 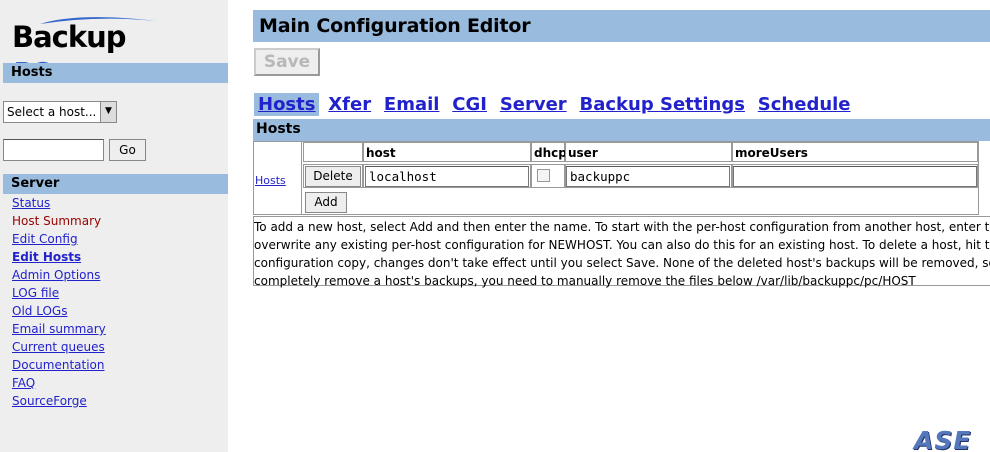 What do you see at coordinates (115, 184) in the screenshot?
I see `server-section-header: Server` at bounding box center [115, 184].